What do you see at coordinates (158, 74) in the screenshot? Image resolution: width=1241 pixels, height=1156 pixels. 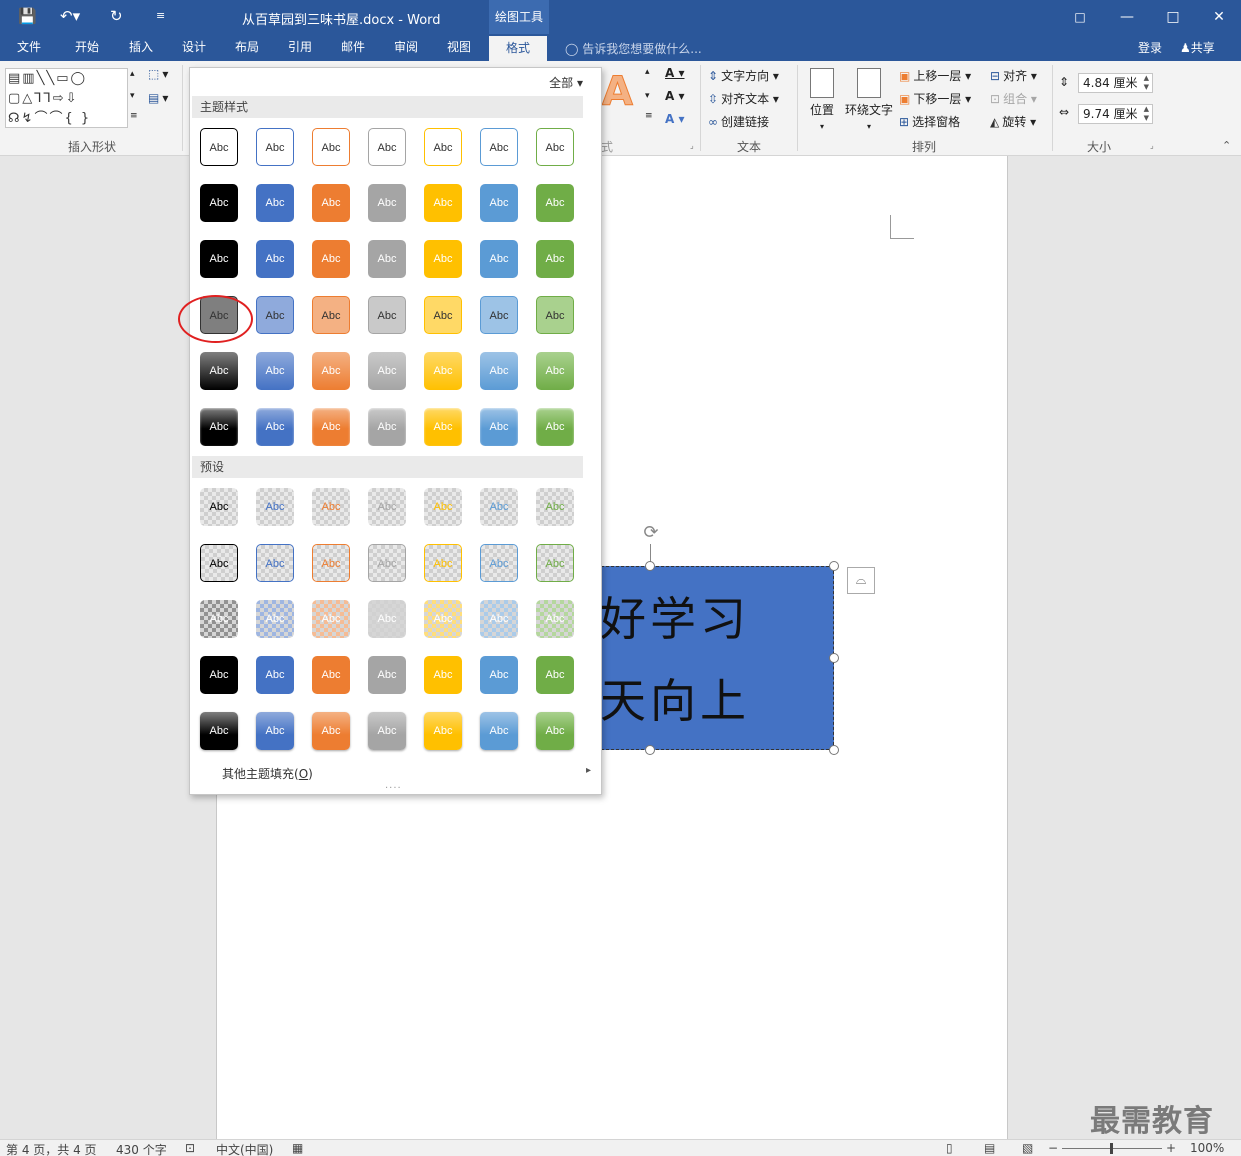 I see `edit-shape-icon: ⬚ ▾` at bounding box center [158, 74].